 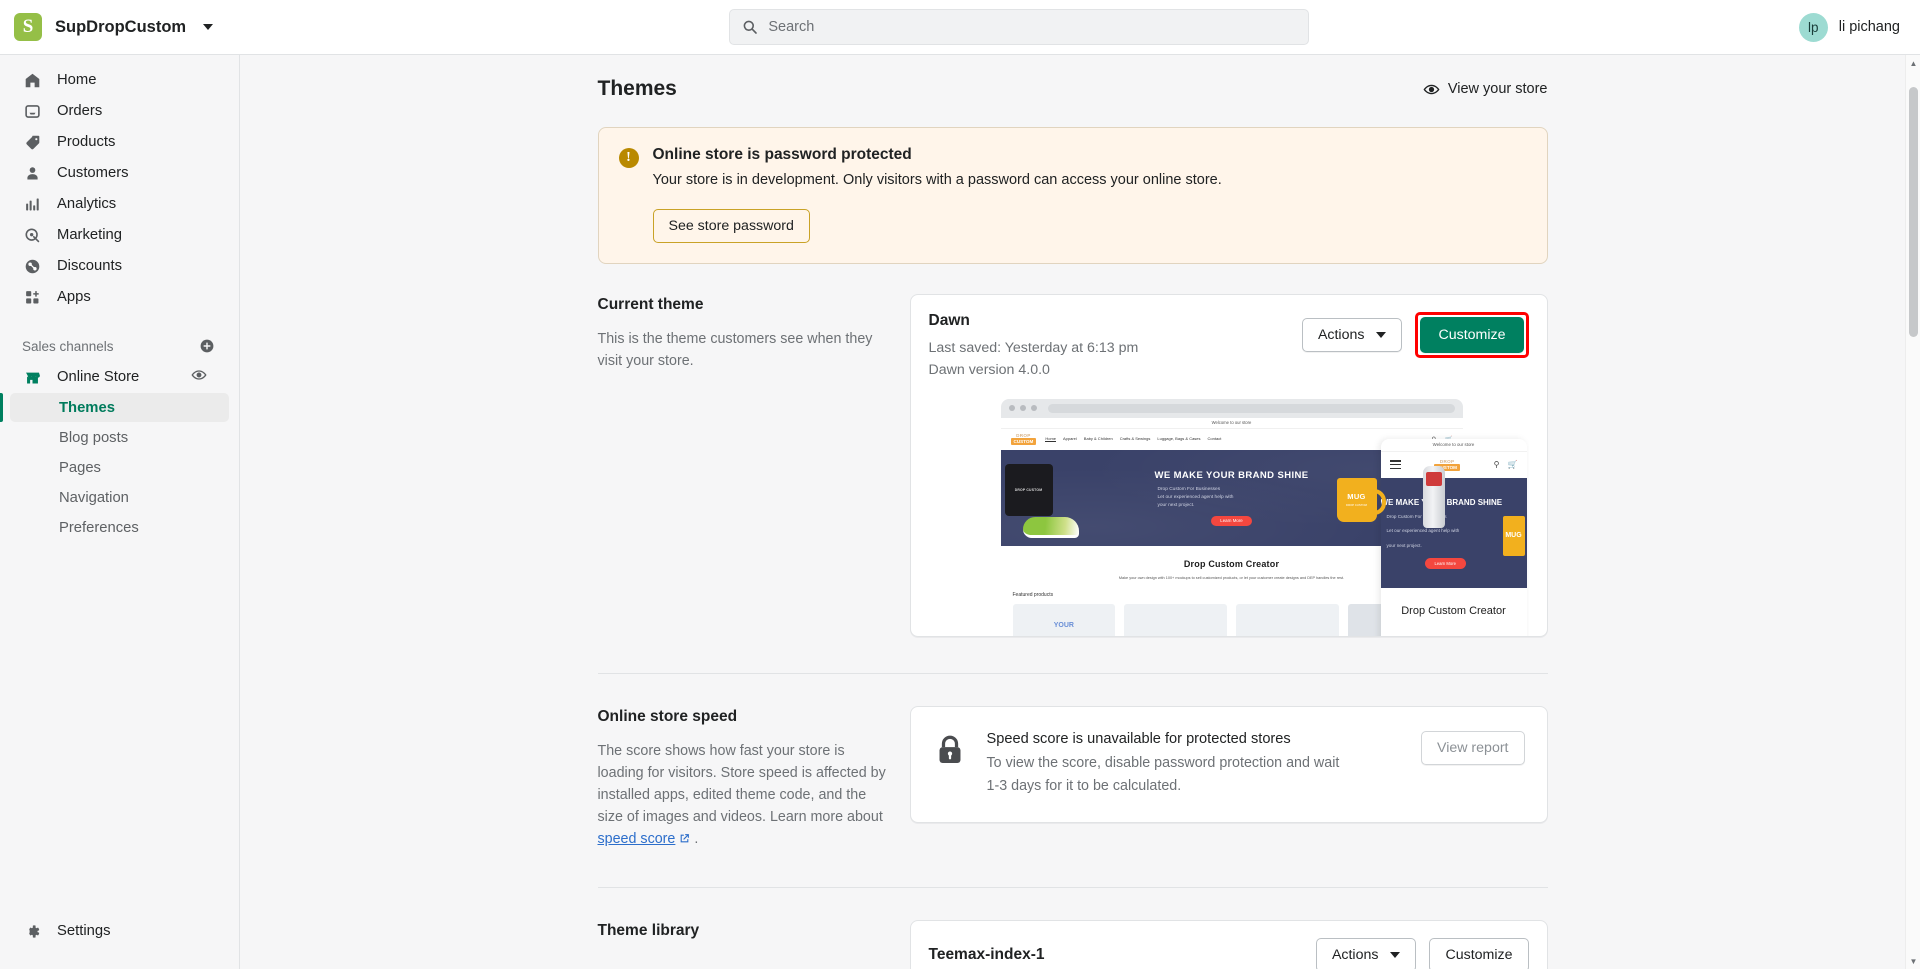 What do you see at coordinates (1381, 334) in the screenshot?
I see `chevron-down-icon` at bounding box center [1381, 334].